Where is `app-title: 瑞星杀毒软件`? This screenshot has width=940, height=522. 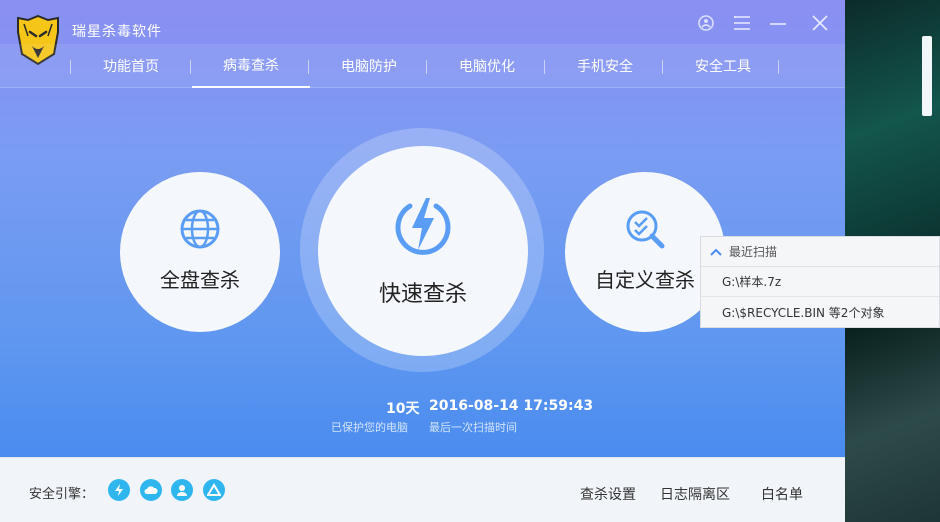 app-title: 瑞星杀毒软件 is located at coordinates (117, 32).